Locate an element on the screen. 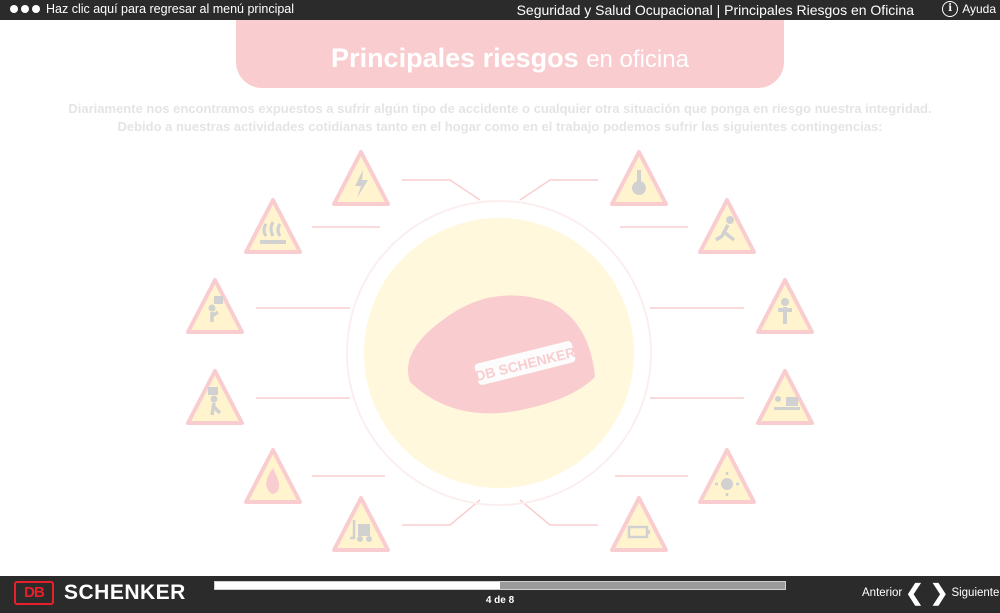  lifting-icon is located at coordinates (215, 398).